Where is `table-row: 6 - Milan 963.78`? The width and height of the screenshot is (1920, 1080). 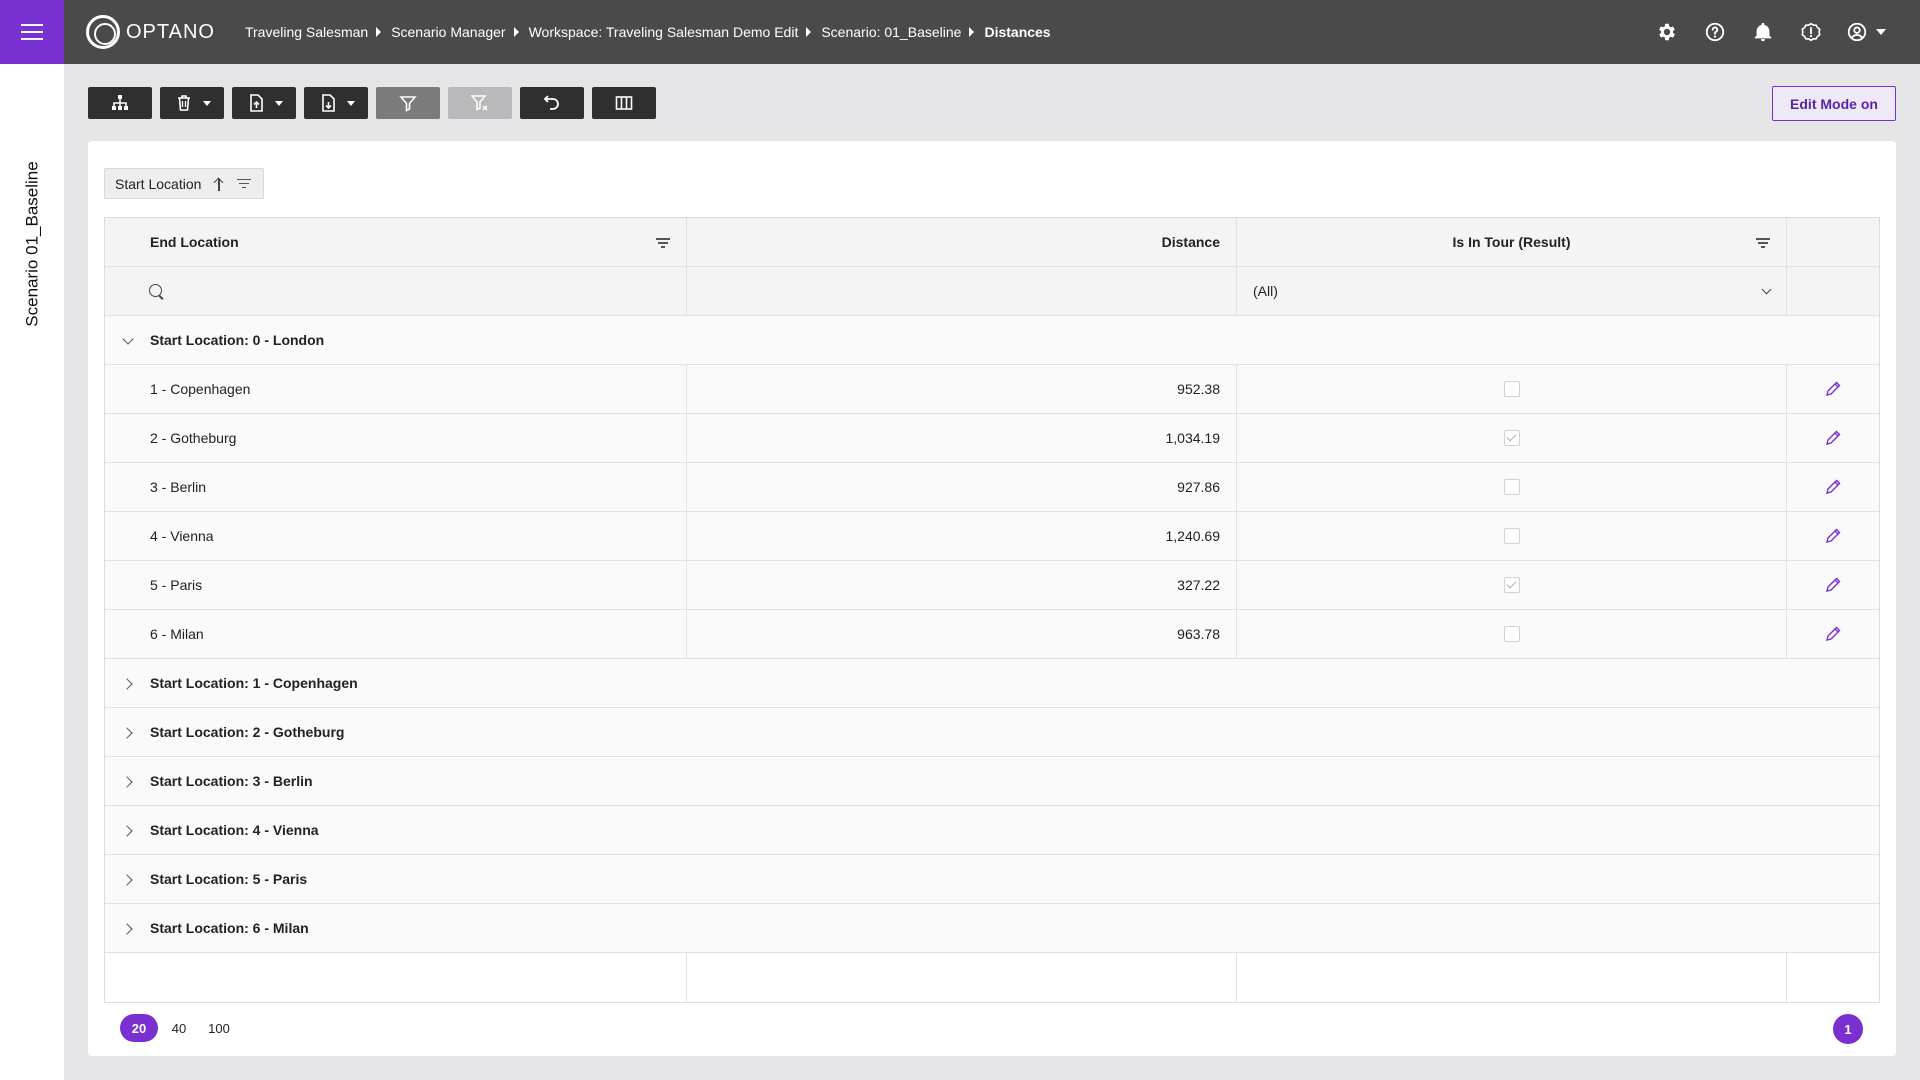
table-row: 6 - Milan 963.78 is located at coordinates (992, 634).